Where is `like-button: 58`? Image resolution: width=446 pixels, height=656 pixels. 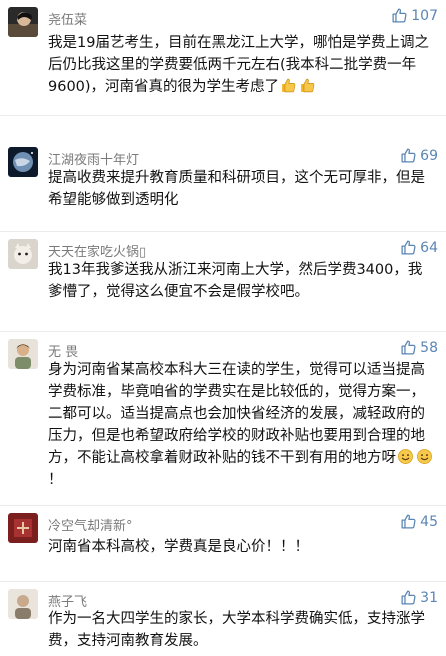 like-button: 58 is located at coordinates (419, 347).